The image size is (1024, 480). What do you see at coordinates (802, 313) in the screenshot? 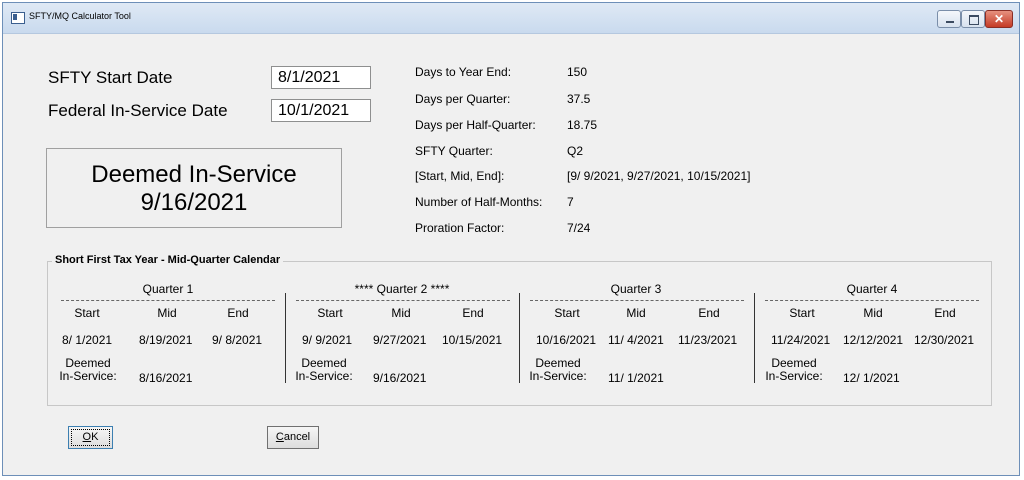
I see `quarter-4-start-header: Start` at bounding box center [802, 313].